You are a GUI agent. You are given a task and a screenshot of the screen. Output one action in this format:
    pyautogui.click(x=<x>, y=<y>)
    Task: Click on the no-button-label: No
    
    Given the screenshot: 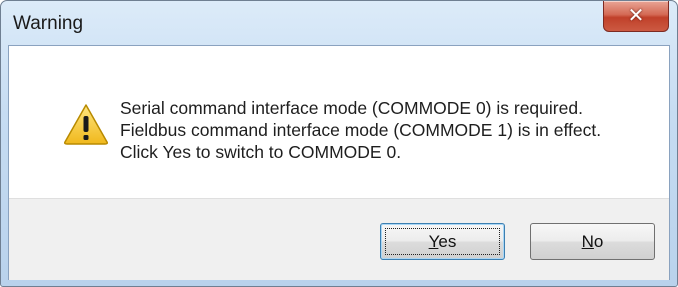 What is the action you would take?
    pyautogui.click(x=592, y=241)
    